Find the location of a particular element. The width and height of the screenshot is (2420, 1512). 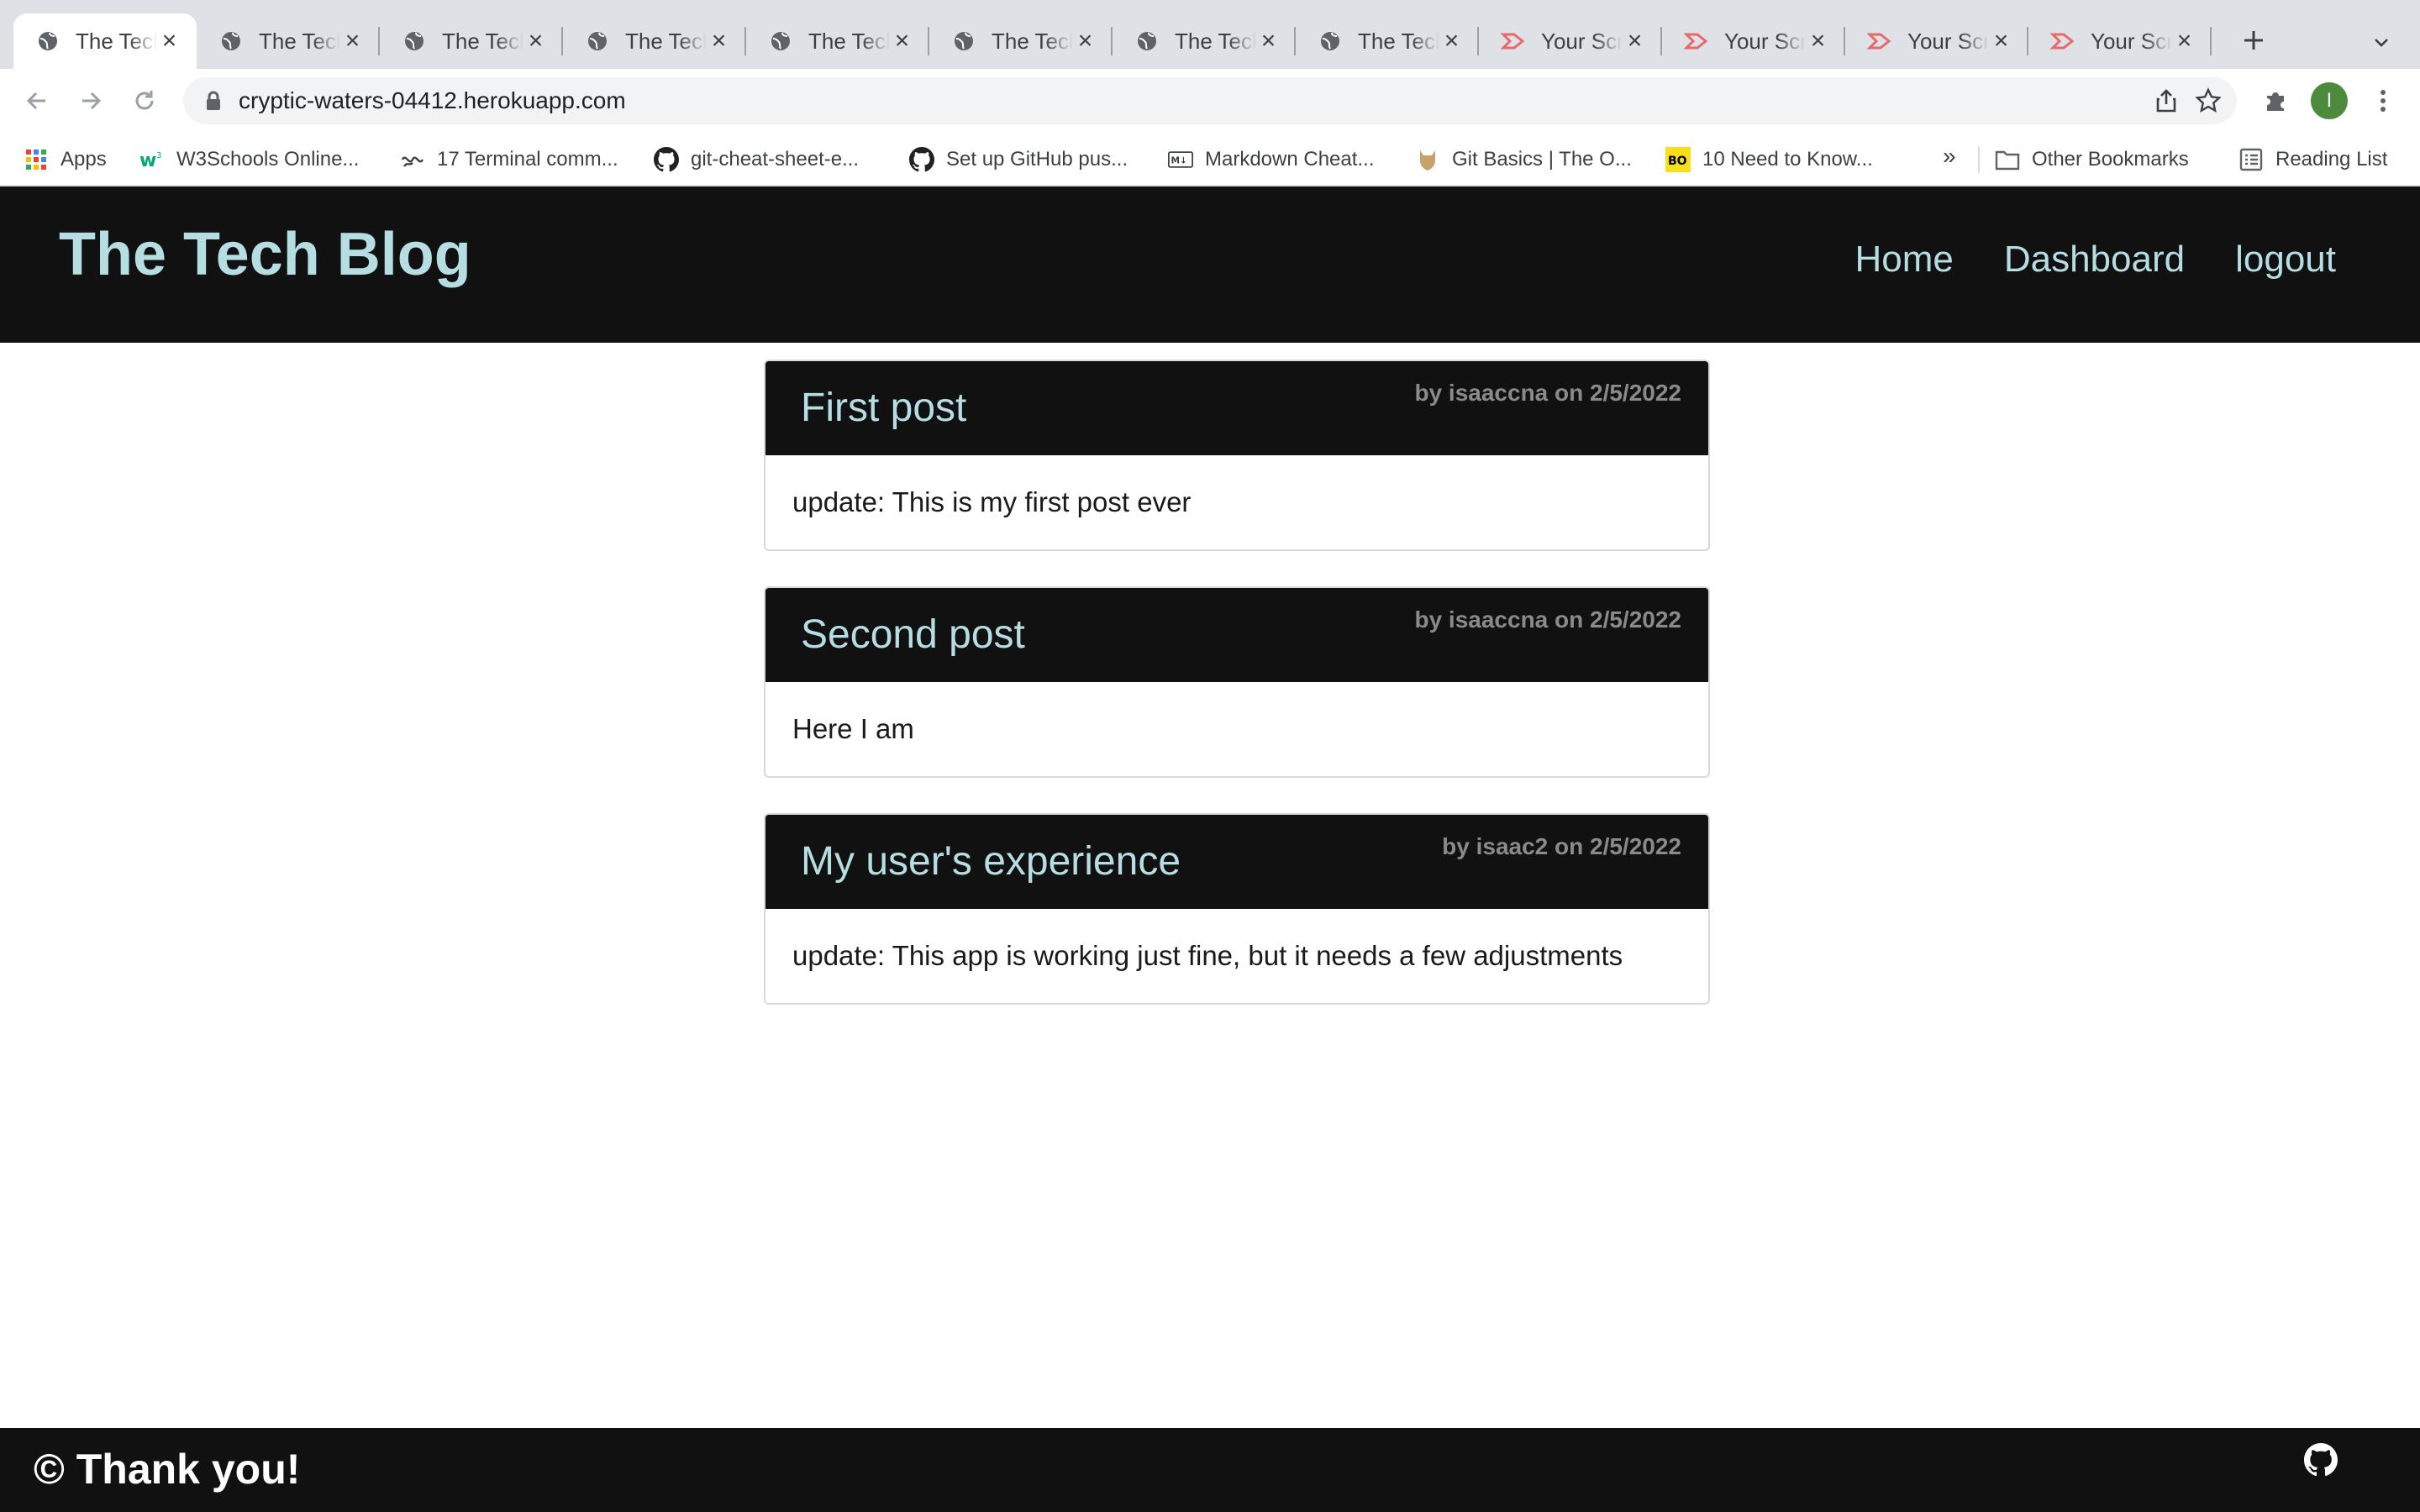

footer-text: © Thank you! is located at coordinates (167, 1469).